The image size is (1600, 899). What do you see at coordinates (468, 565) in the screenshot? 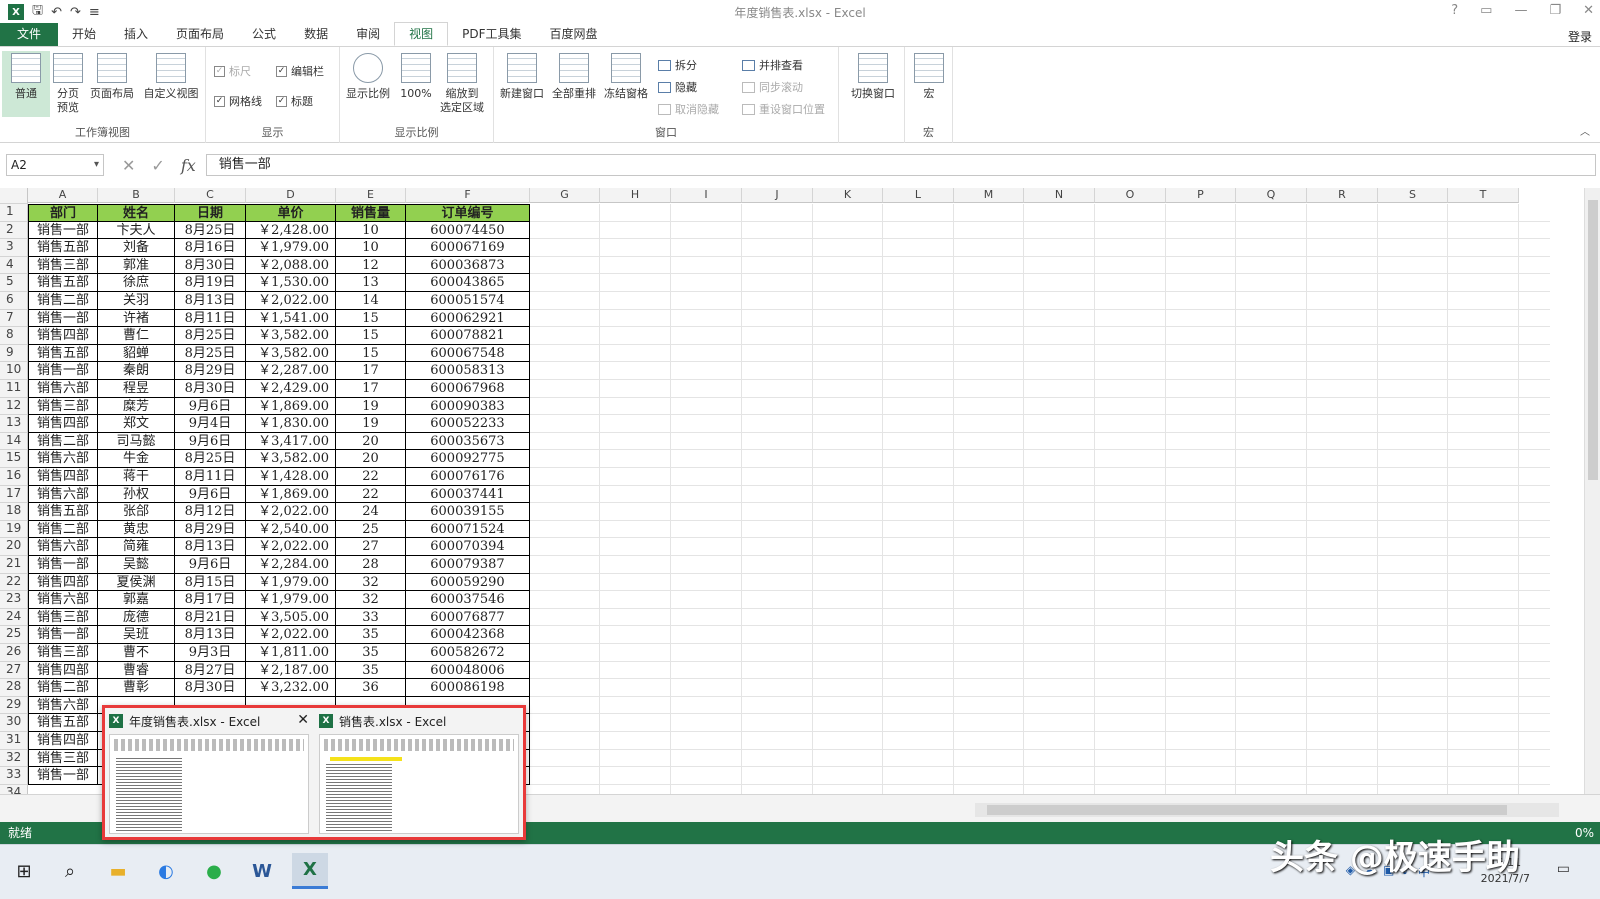
I see `table-cell: 600079387` at bounding box center [468, 565].